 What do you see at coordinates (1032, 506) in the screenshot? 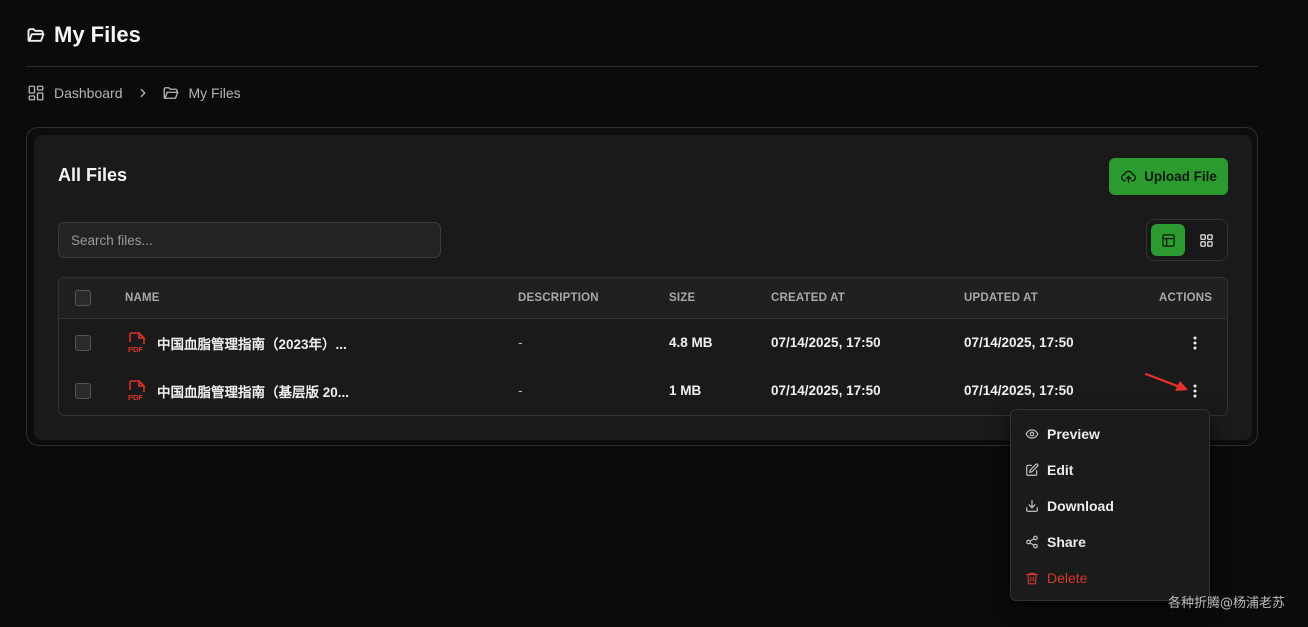
I see `download-icon` at bounding box center [1032, 506].